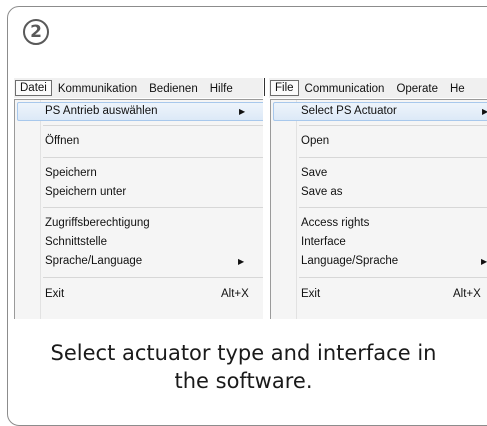 The image size is (487, 426). Describe the element at coordinates (140, 141) in the screenshot. I see `menu-item-oeffnen: Öffnen` at that location.